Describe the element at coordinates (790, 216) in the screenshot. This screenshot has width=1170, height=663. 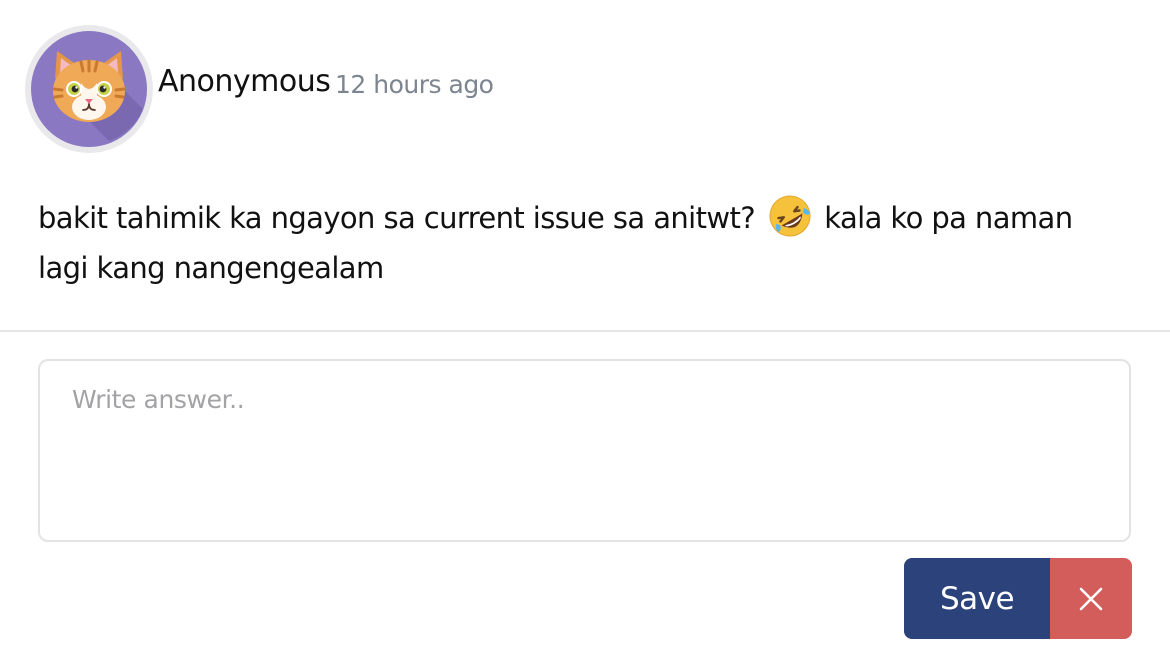
I see `rolling-on-floor-laughing-emoji-icon` at that location.